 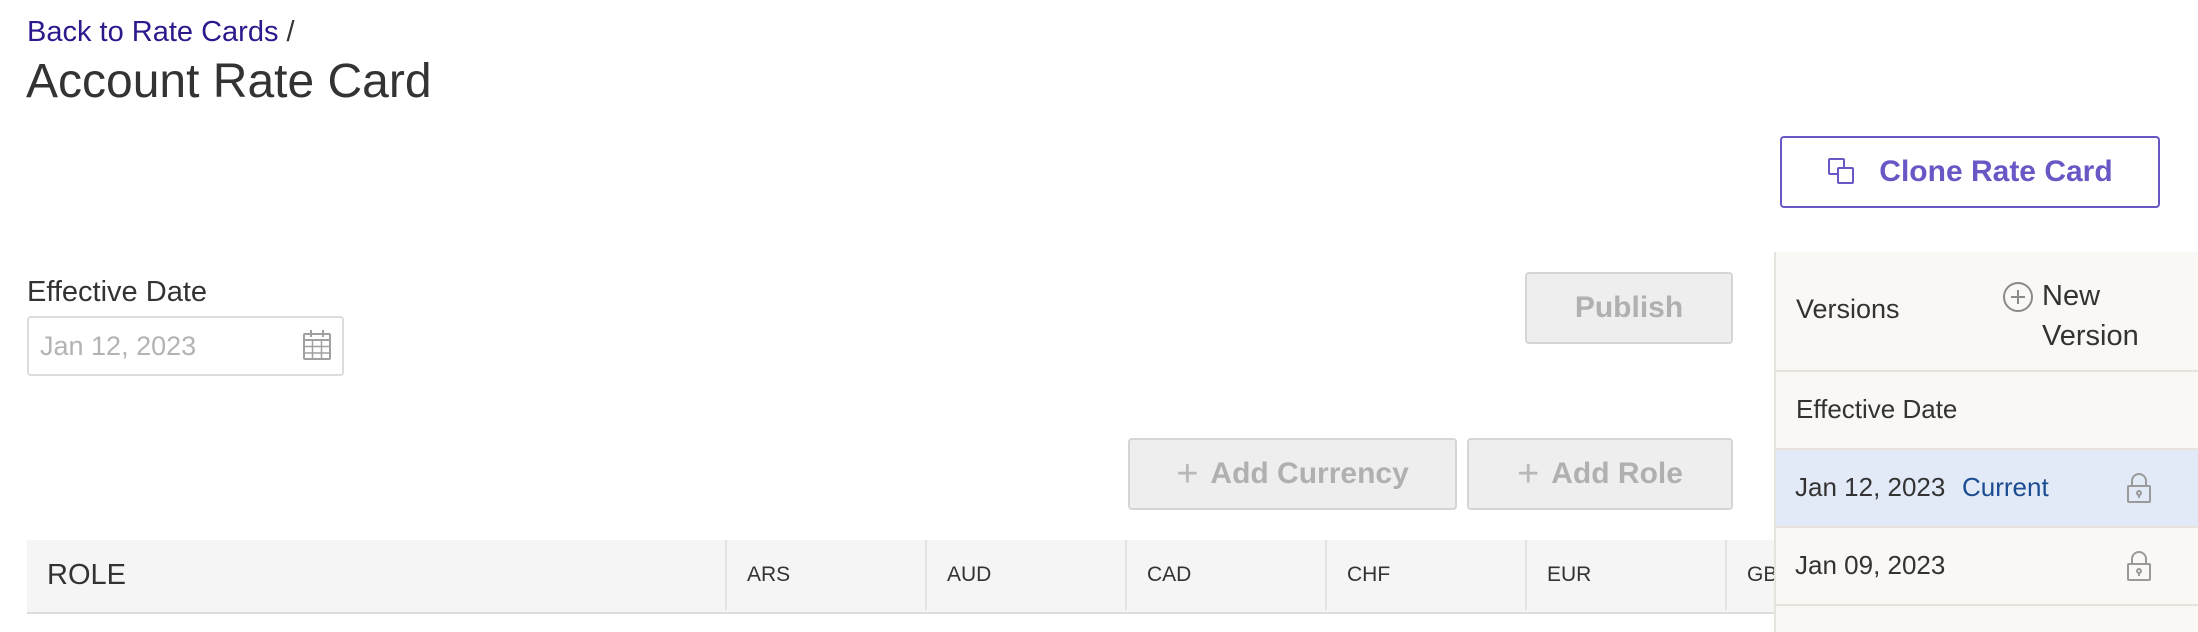 I want to click on effective-date-label: Effective Date, so click(x=117, y=292).